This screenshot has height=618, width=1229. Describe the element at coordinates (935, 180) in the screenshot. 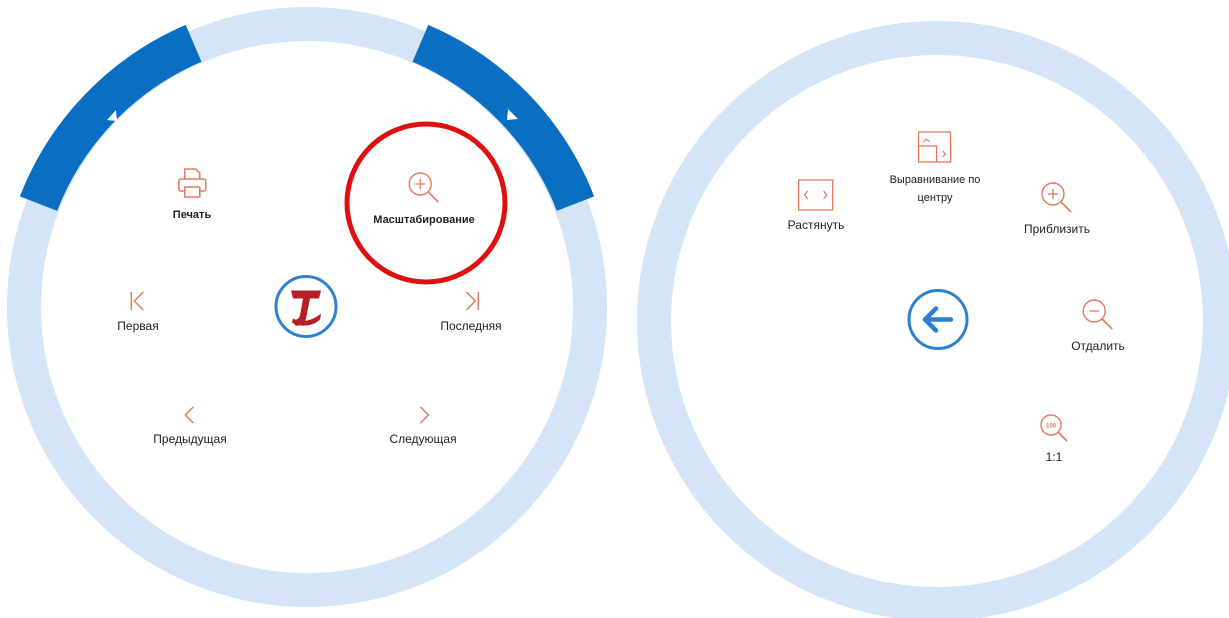

I see `align-center-label-line1: Выравнивание по` at that location.